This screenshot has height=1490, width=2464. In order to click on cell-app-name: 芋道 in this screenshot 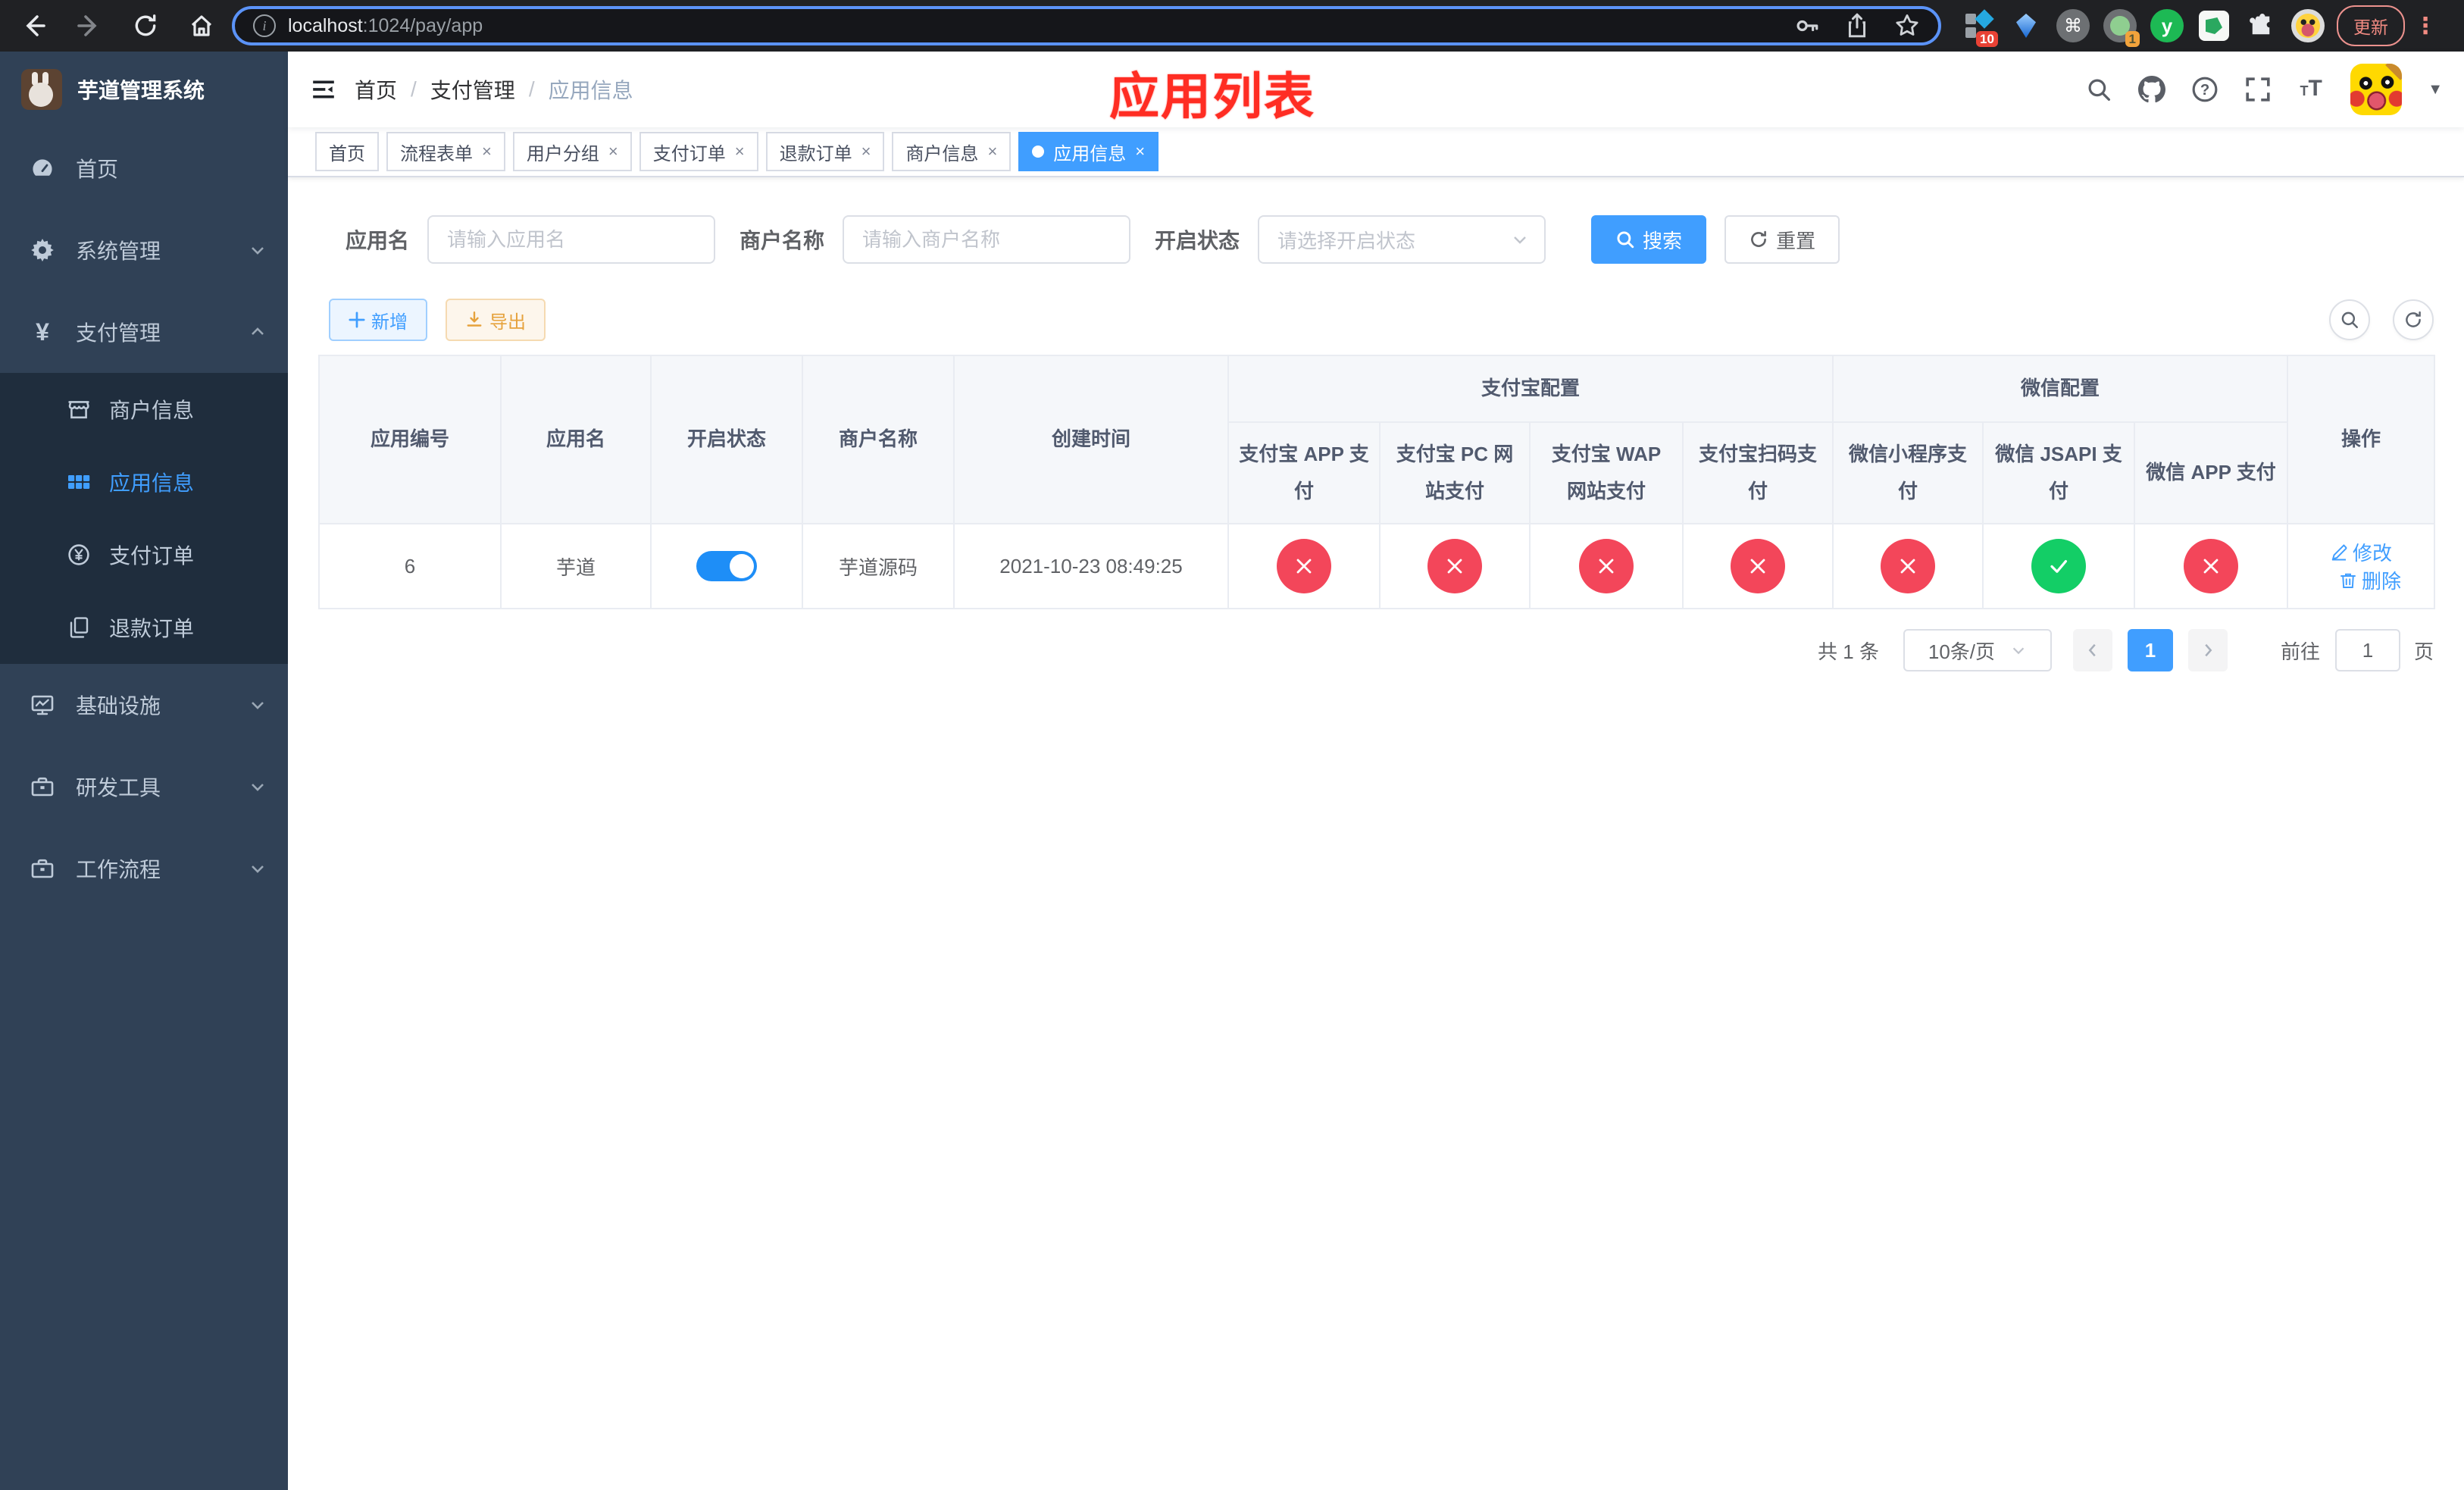, I will do `click(576, 566)`.